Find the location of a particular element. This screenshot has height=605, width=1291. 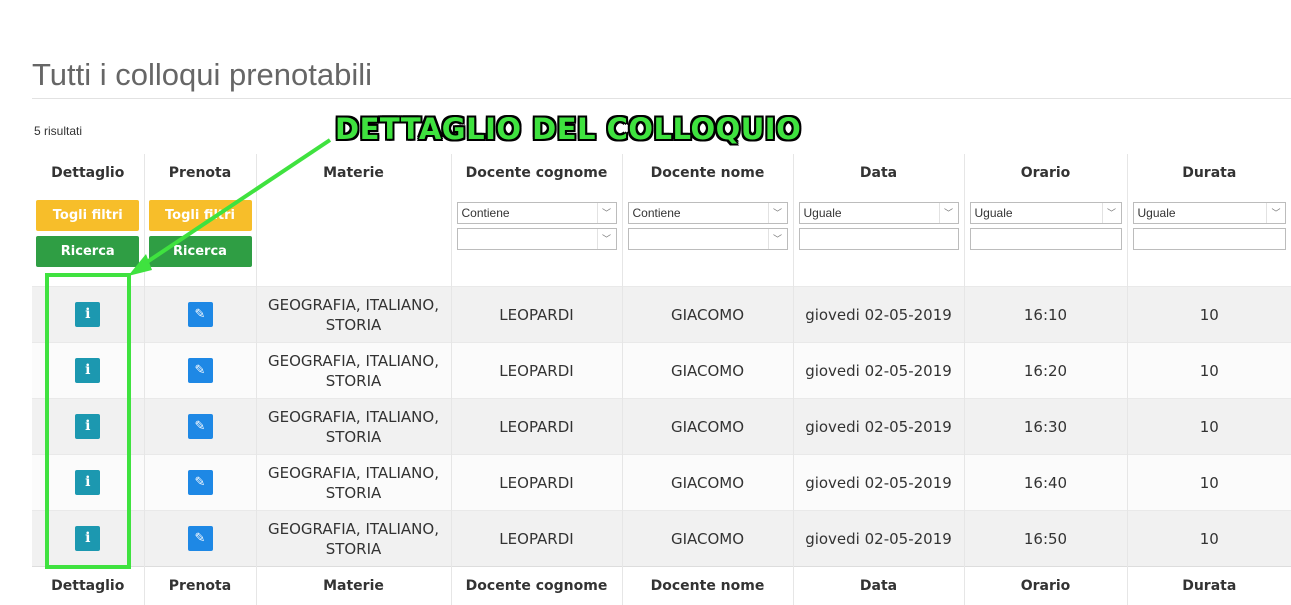

cell-orario: 16:40 is located at coordinates (1045, 483).